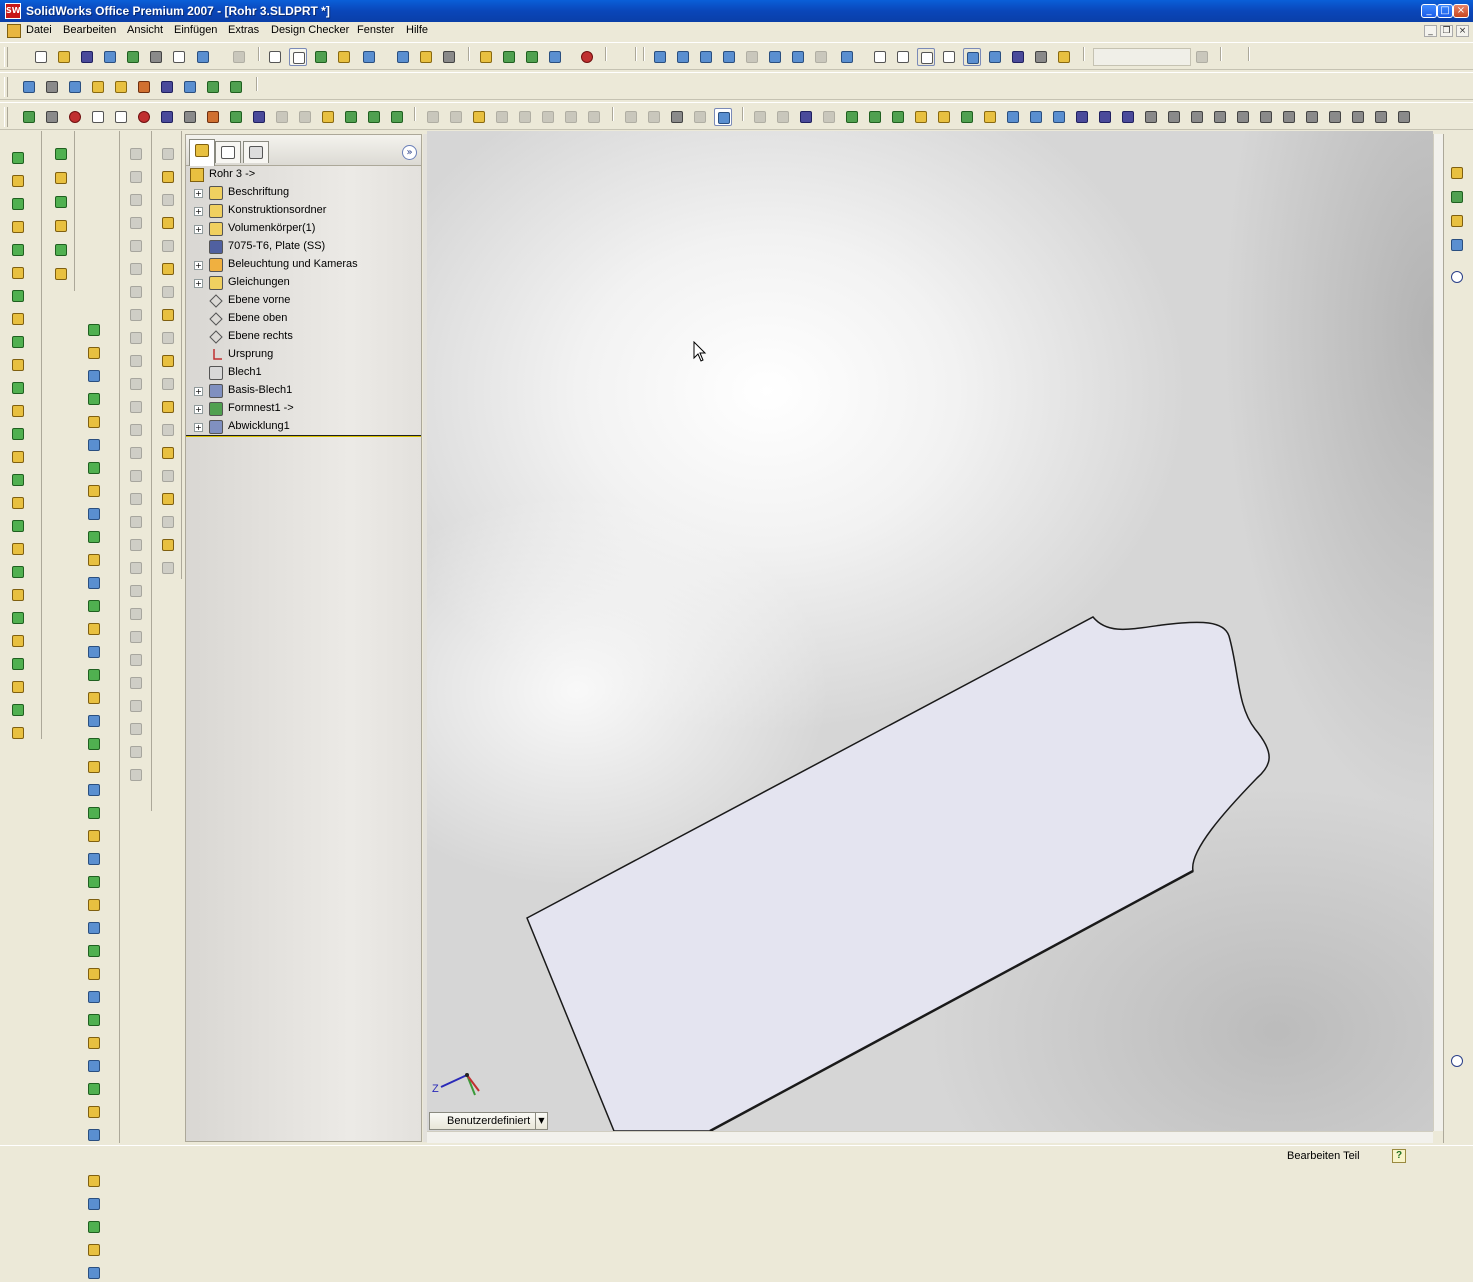 The height and width of the screenshot is (1282, 1473). I want to click on help-icon, so click(426, 57).